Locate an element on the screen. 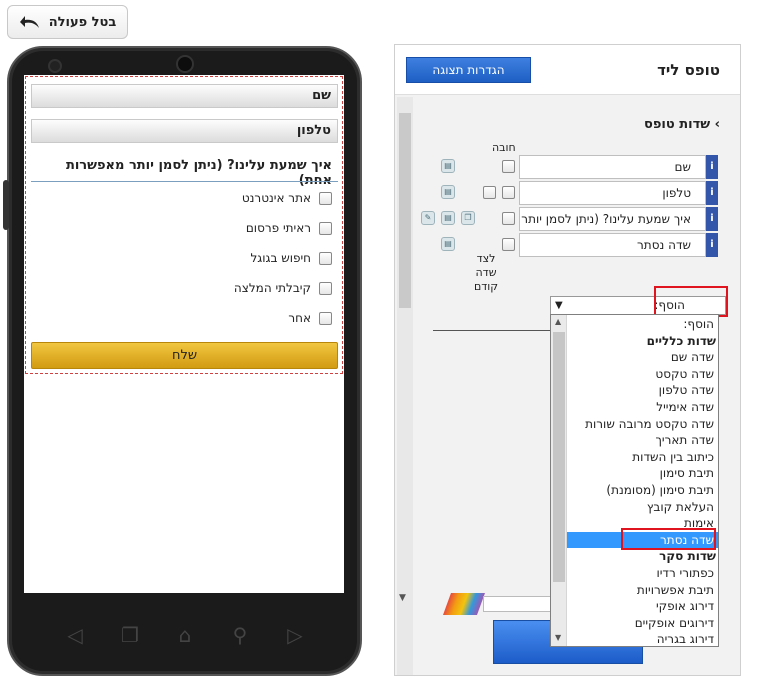  dropdown-option: העלאת קובץ is located at coordinates (642, 507).